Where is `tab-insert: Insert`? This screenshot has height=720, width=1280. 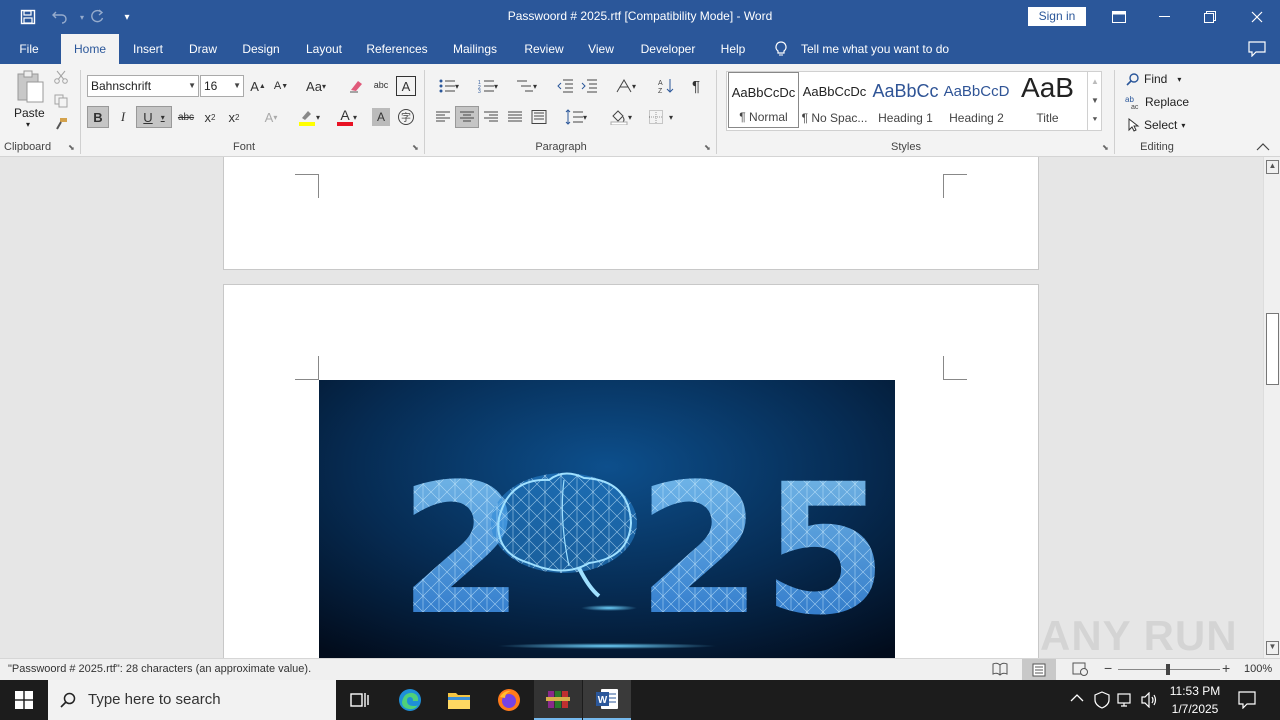
tab-insert: Insert is located at coordinates (148, 49).